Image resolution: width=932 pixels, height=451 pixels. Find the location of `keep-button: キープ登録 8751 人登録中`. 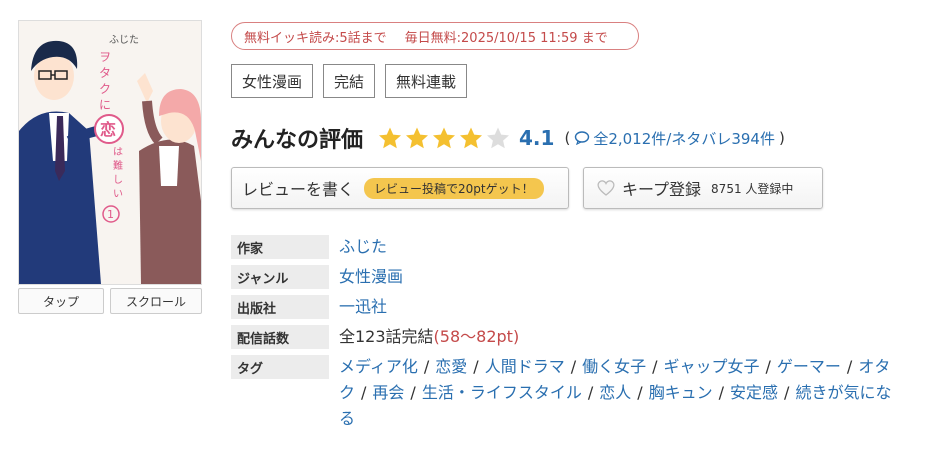

keep-button: キープ登録 8751 人登録中 is located at coordinates (703, 188).